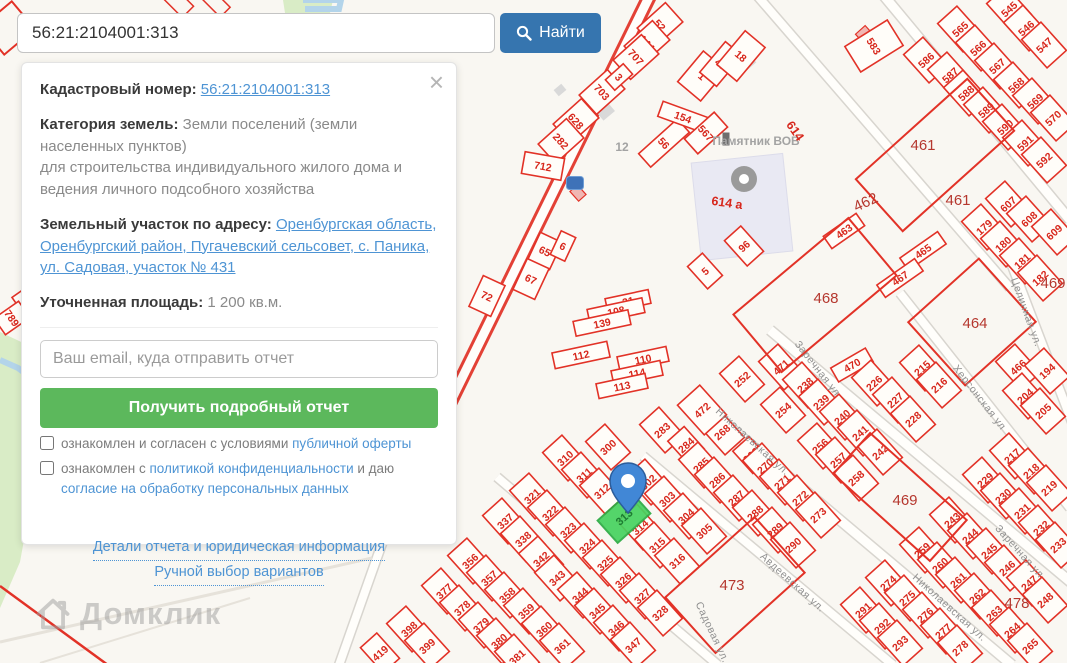 Image resolution: width=1067 pixels, height=663 pixels. What do you see at coordinates (256, 33) in the screenshot?
I see `search-input` at bounding box center [256, 33].